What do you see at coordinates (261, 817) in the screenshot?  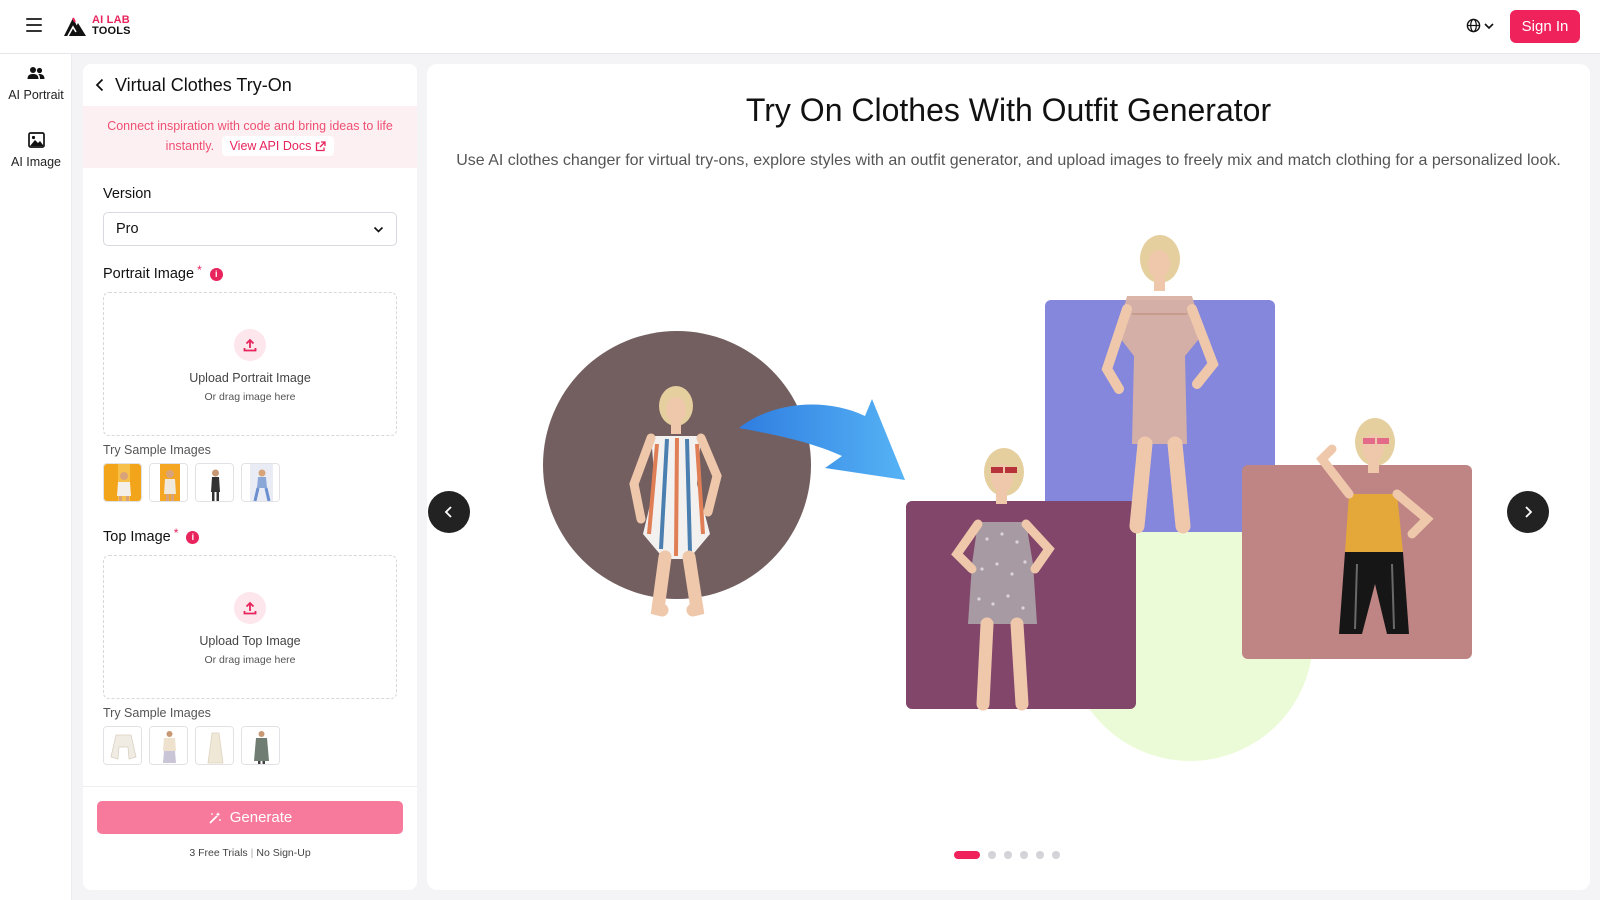 I see `generate-label: Generate` at bounding box center [261, 817].